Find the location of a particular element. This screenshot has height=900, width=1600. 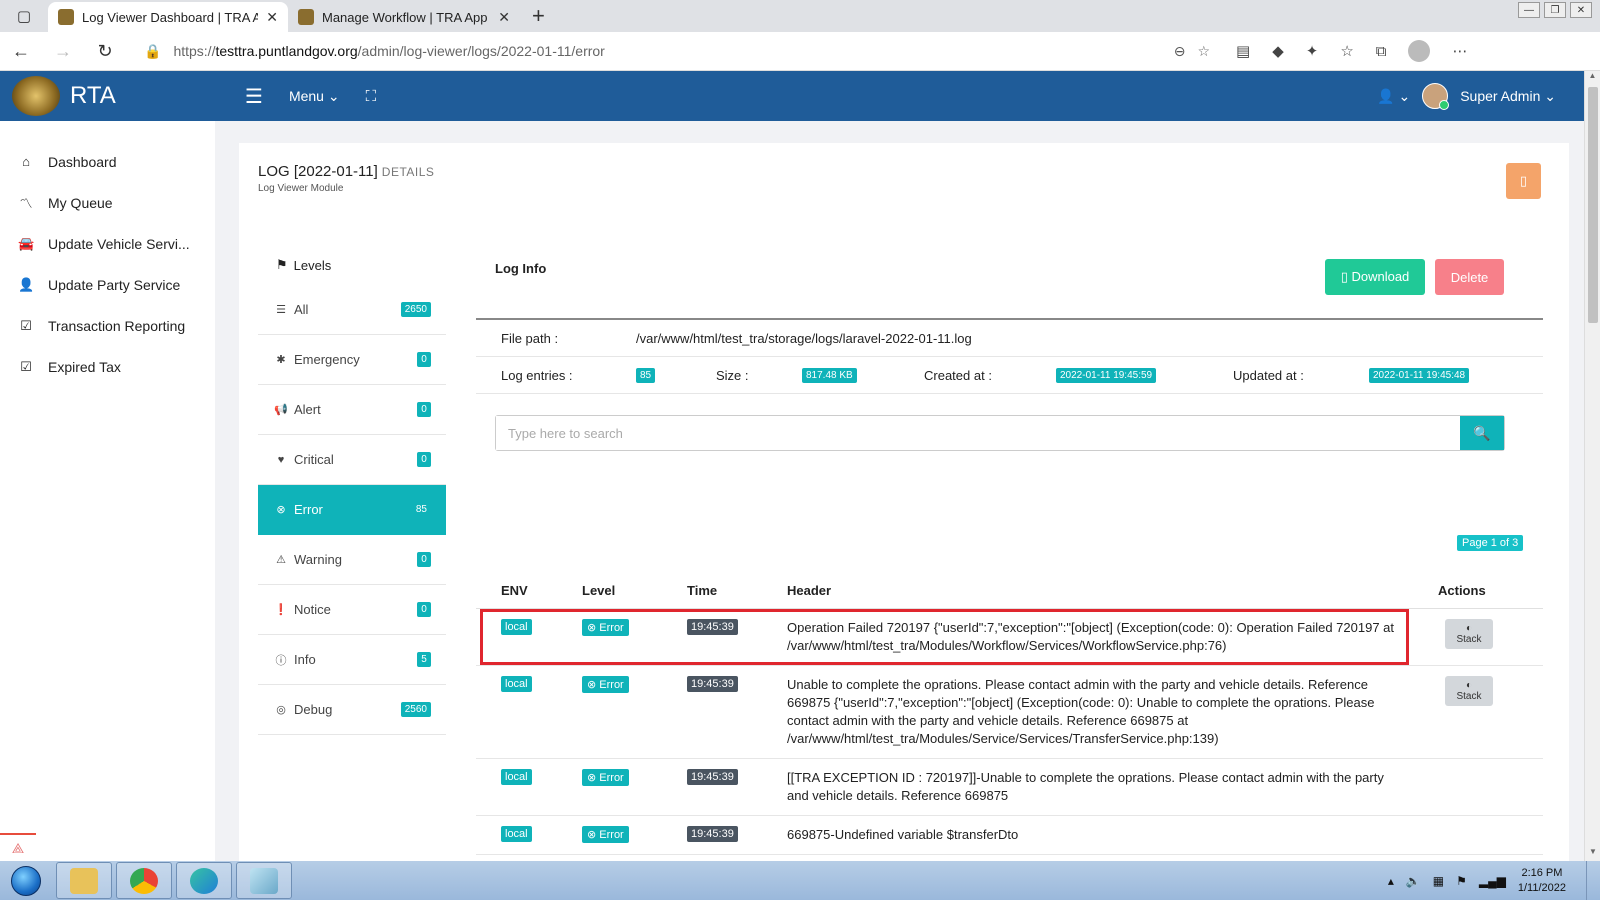

download-button: ▯ Download is located at coordinates (1375, 277).